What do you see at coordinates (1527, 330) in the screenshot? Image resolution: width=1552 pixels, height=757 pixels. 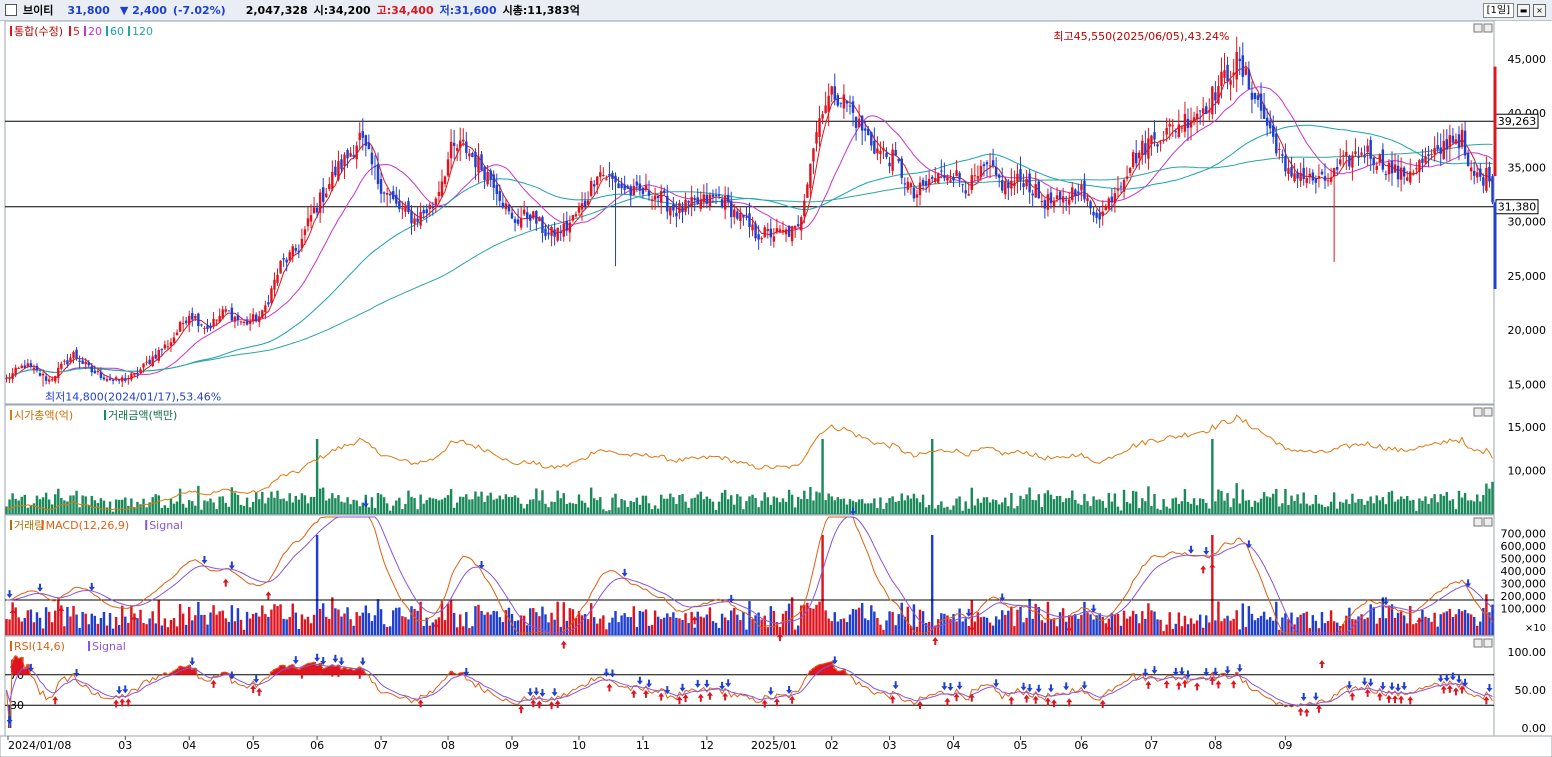 I see `price-y-tick: 20,000` at bounding box center [1527, 330].